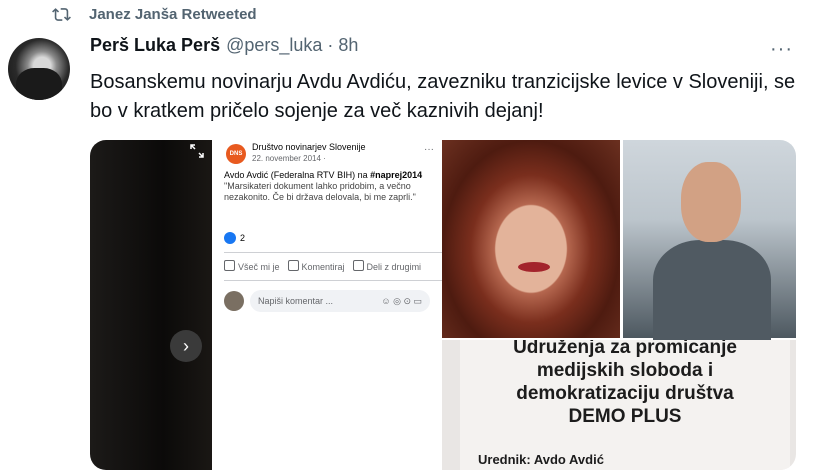  Describe the element at coordinates (625, 349) in the screenshot. I see `doc-line: Udruženja za promicanje` at that location.